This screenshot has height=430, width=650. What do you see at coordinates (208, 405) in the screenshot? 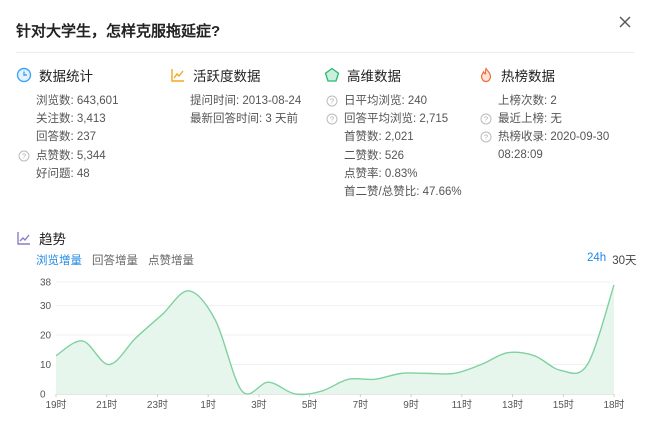
I see `x-tick-label: 1时` at bounding box center [208, 405].